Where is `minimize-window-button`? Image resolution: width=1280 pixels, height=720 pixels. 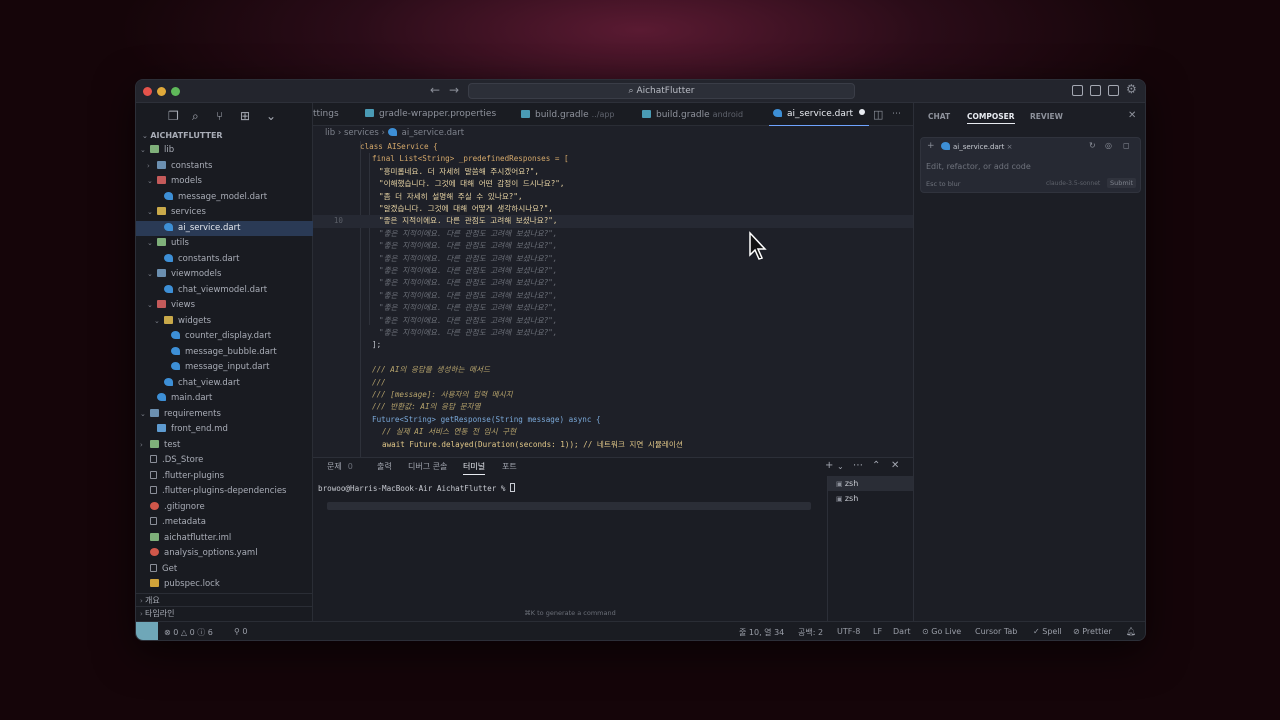 minimize-window-button is located at coordinates (161, 91).